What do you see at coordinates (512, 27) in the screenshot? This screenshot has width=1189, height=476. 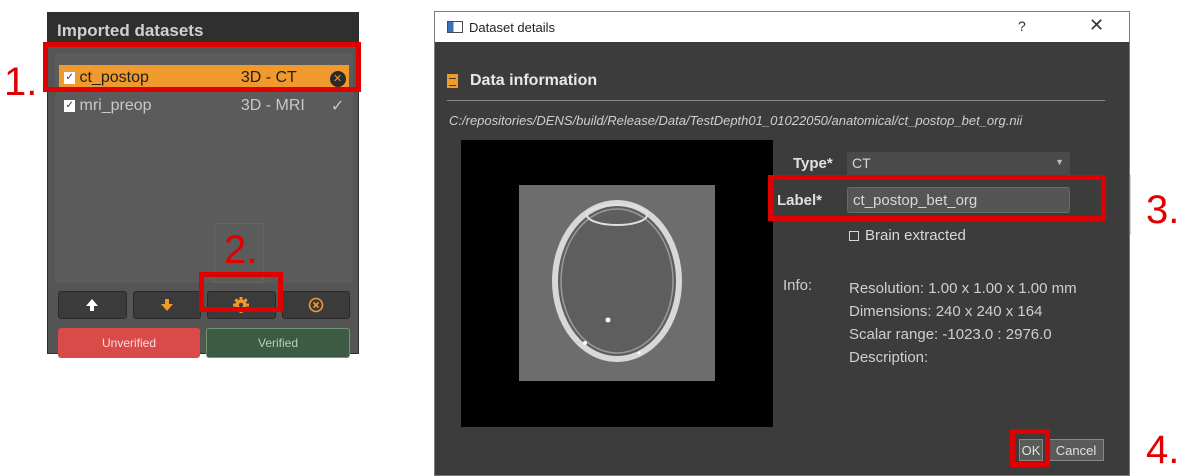 I see `dialog-title: Dataset details` at bounding box center [512, 27].